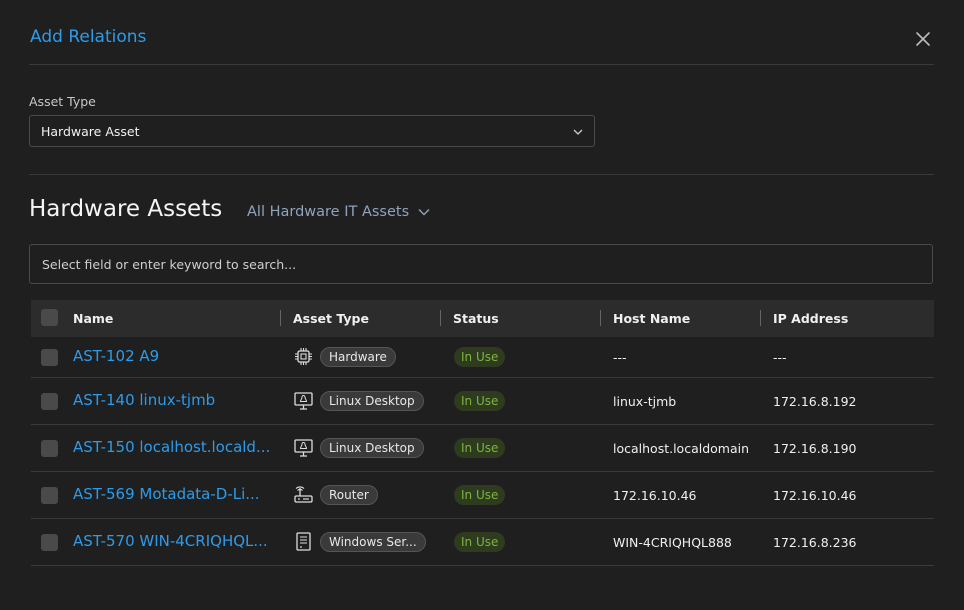 The width and height of the screenshot is (964, 610). What do you see at coordinates (481, 174) in the screenshot?
I see `divider` at bounding box center [481, 174].